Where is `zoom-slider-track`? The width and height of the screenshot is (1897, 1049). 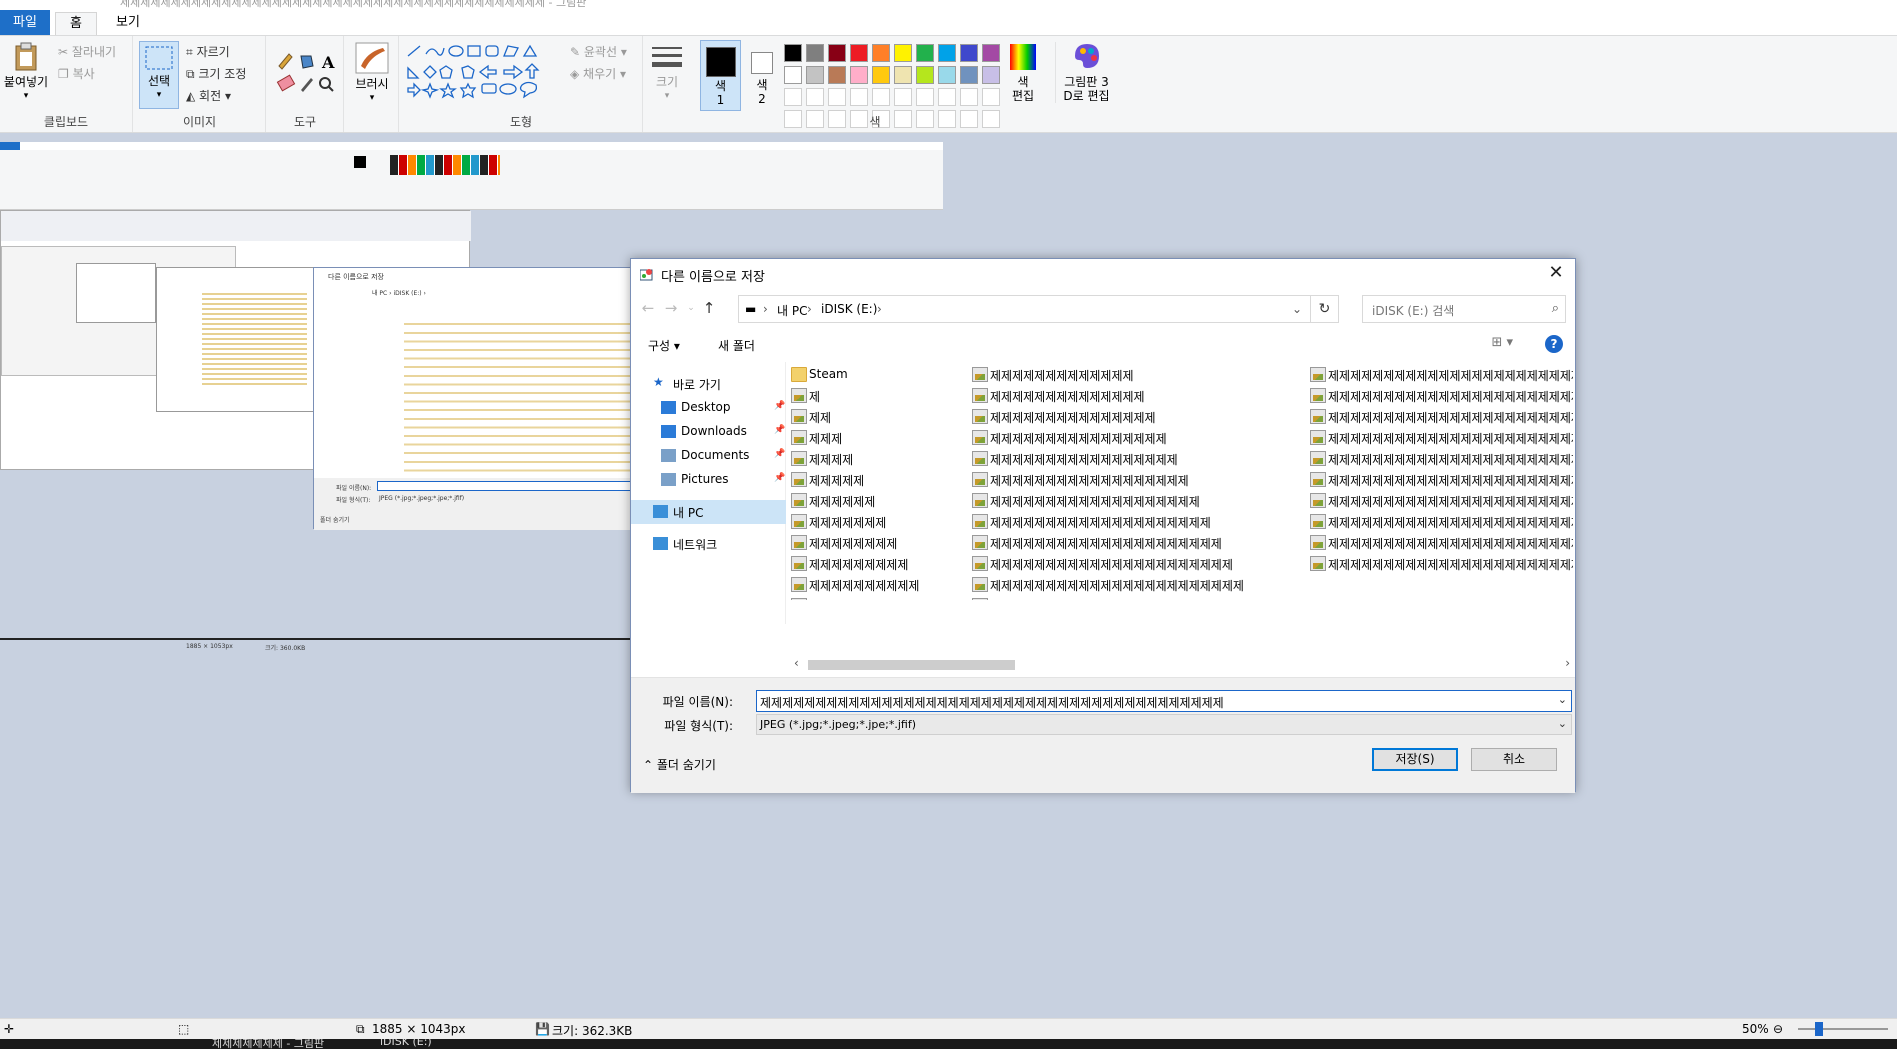 zoom-slider-track is located at coordinates (1843, 1029).